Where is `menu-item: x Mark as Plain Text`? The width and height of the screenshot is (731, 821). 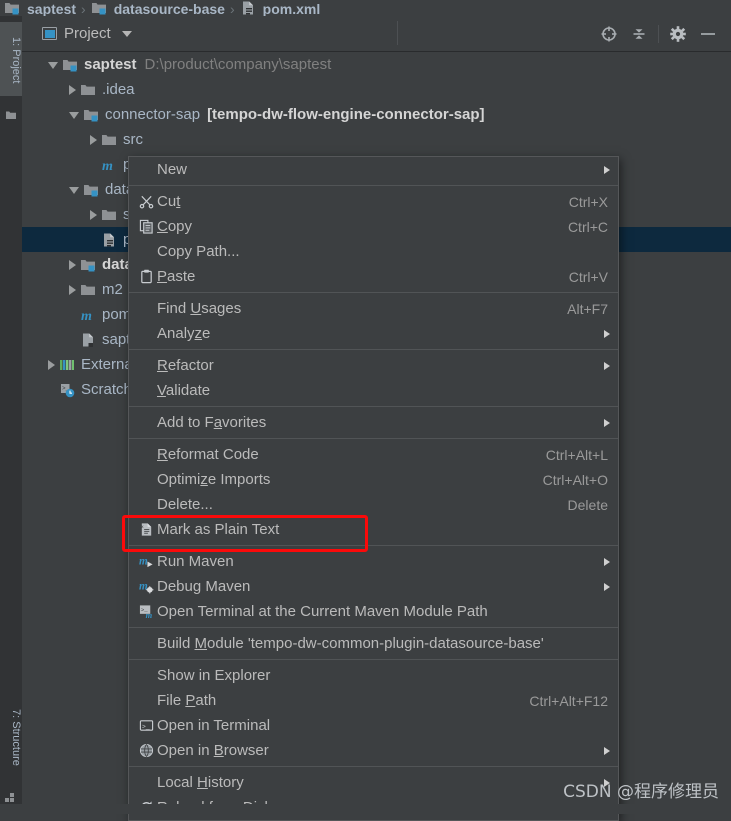 menu-item: x Mark as Plain Text is located at coordinates (373, 529).